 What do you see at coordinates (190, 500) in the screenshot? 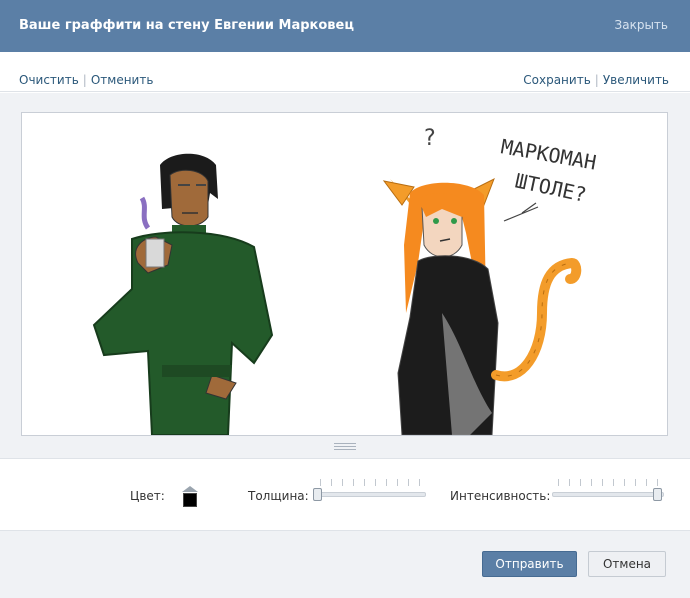
I see `color-swatch-box` at bounding box center [190, 500].